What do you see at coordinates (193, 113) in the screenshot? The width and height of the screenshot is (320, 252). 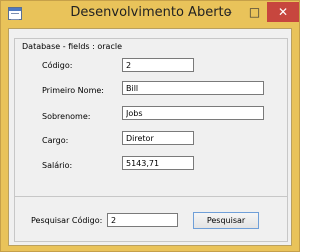 I see `sobrenome-field` at bounding box center [193, 113].